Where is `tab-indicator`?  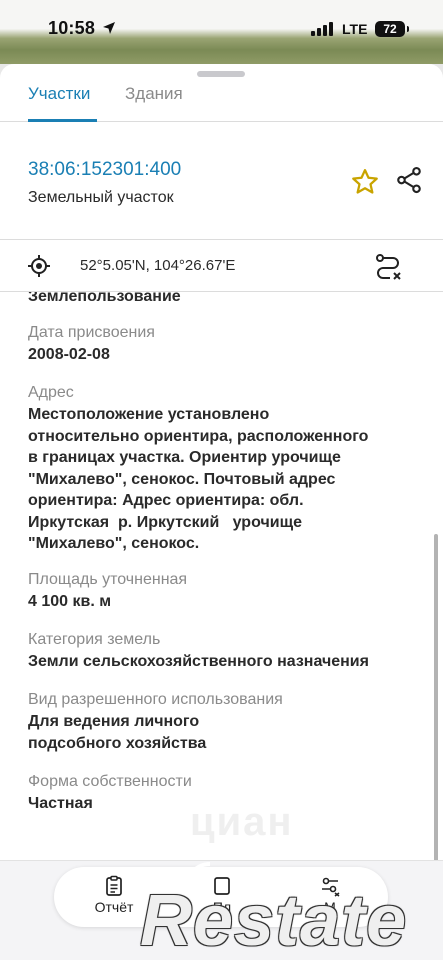
tab-indicator is located at coordinates (62, 120).